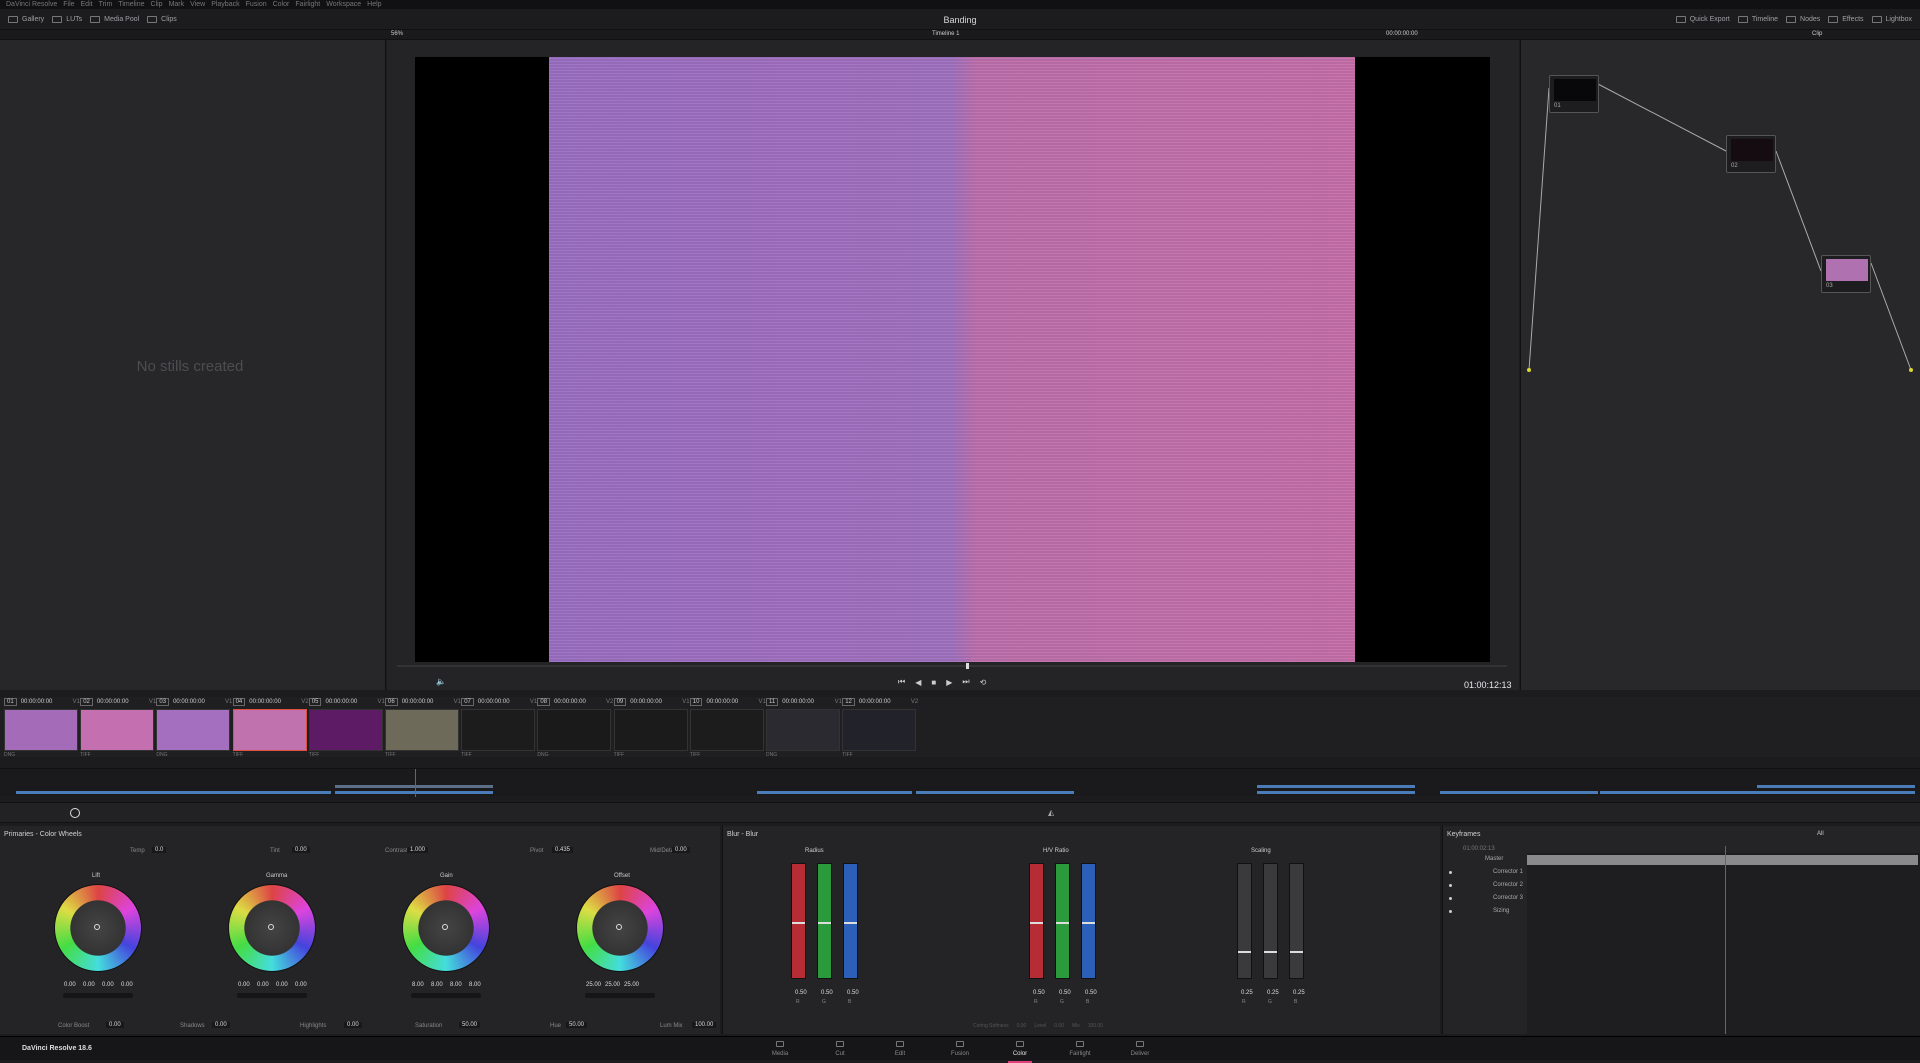 This screenshot has width=1920, height=1063. What do you see at coordinates (162, 19) in the screenshot?
I see `toolbar-clips-button: Clips` at bounding box center [162, 19].